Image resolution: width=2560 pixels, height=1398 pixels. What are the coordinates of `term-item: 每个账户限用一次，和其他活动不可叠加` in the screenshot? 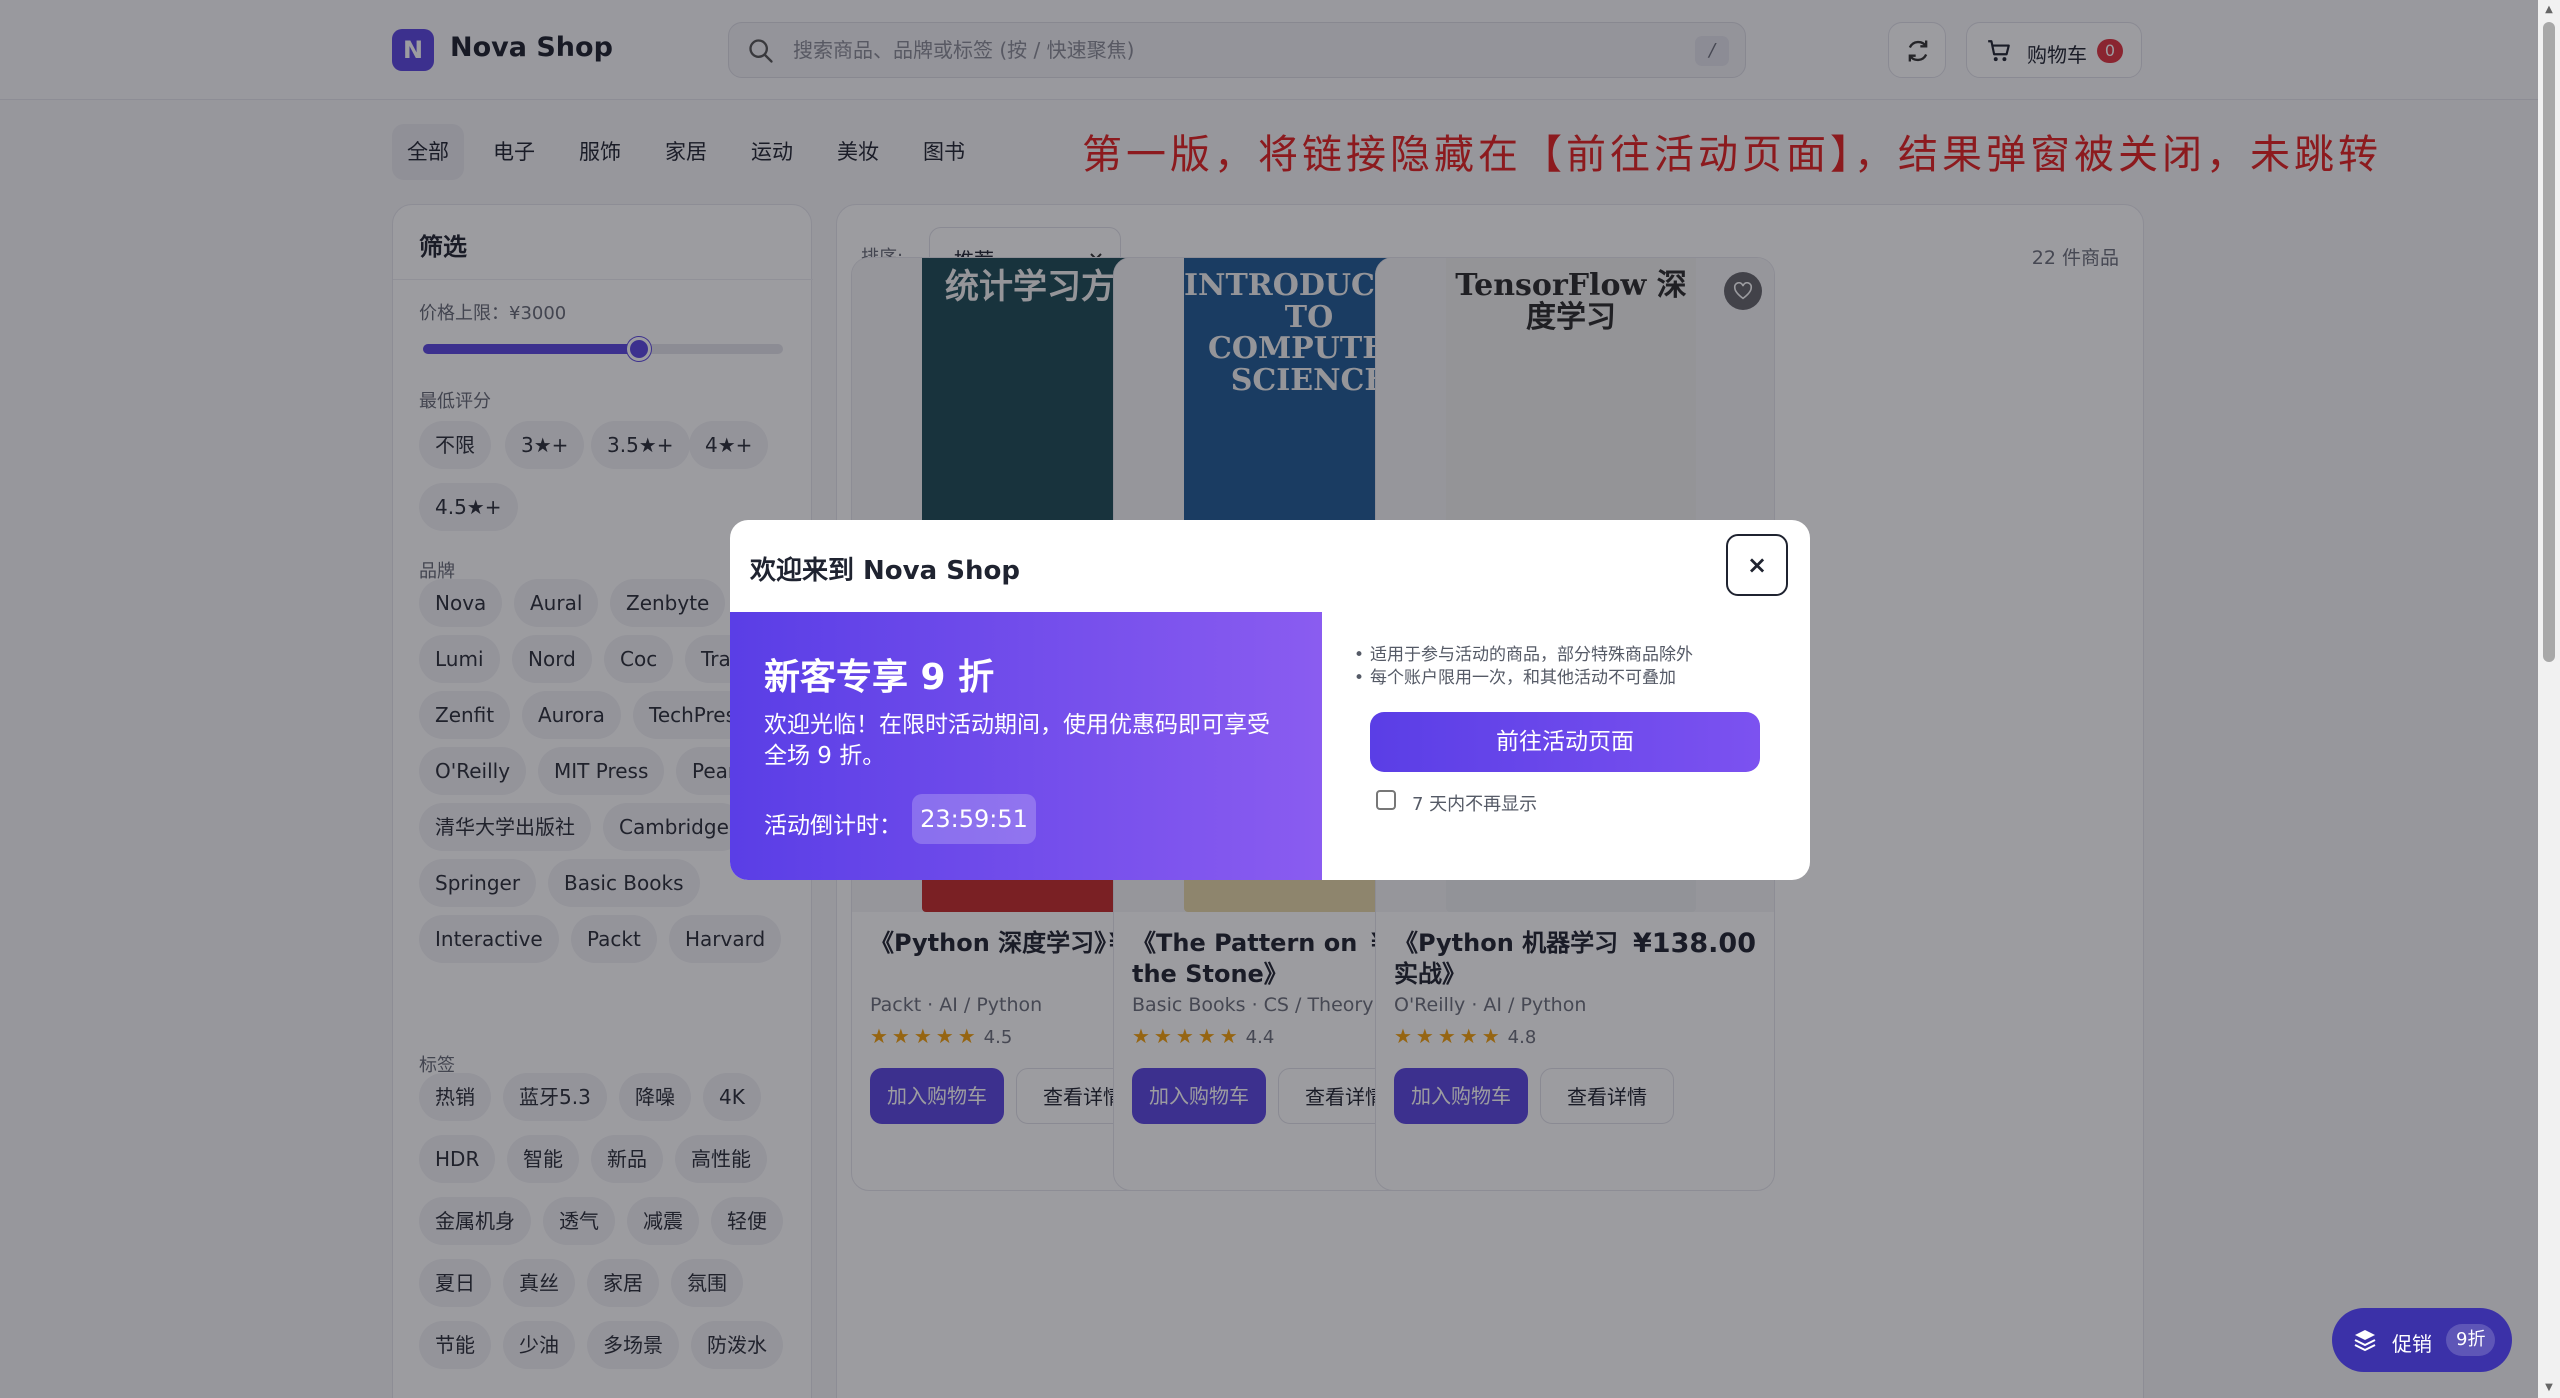 It's located at (1567, 678).